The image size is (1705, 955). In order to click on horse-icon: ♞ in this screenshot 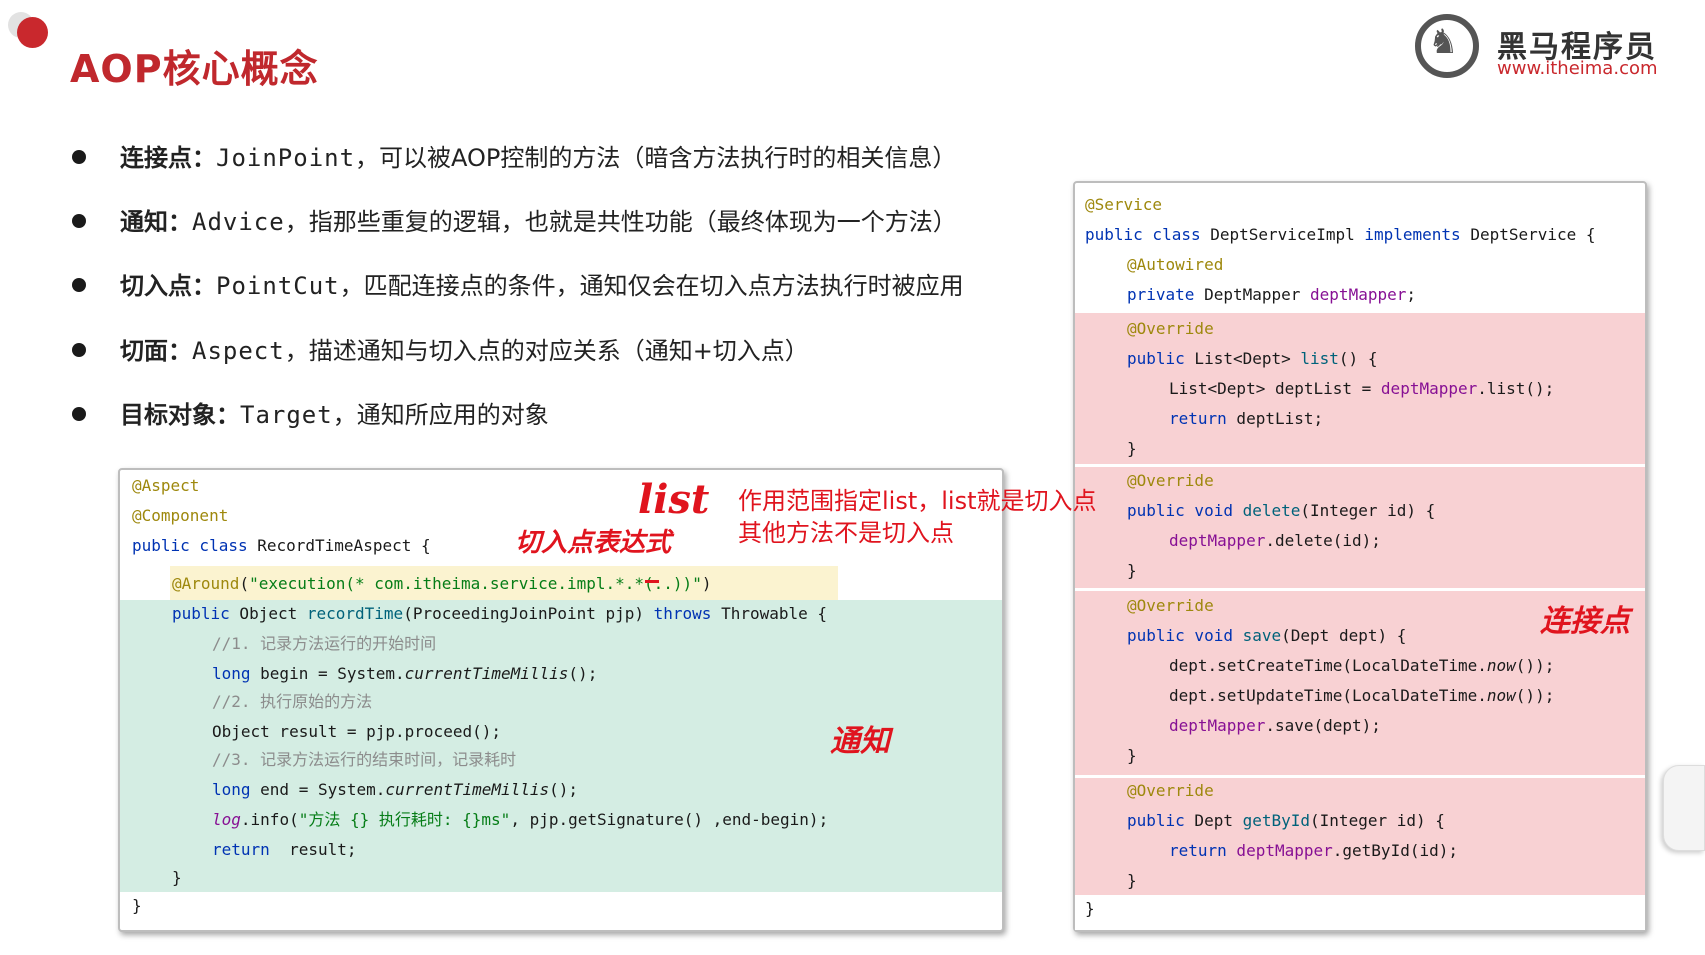, I will do `click(1443, 42)`.